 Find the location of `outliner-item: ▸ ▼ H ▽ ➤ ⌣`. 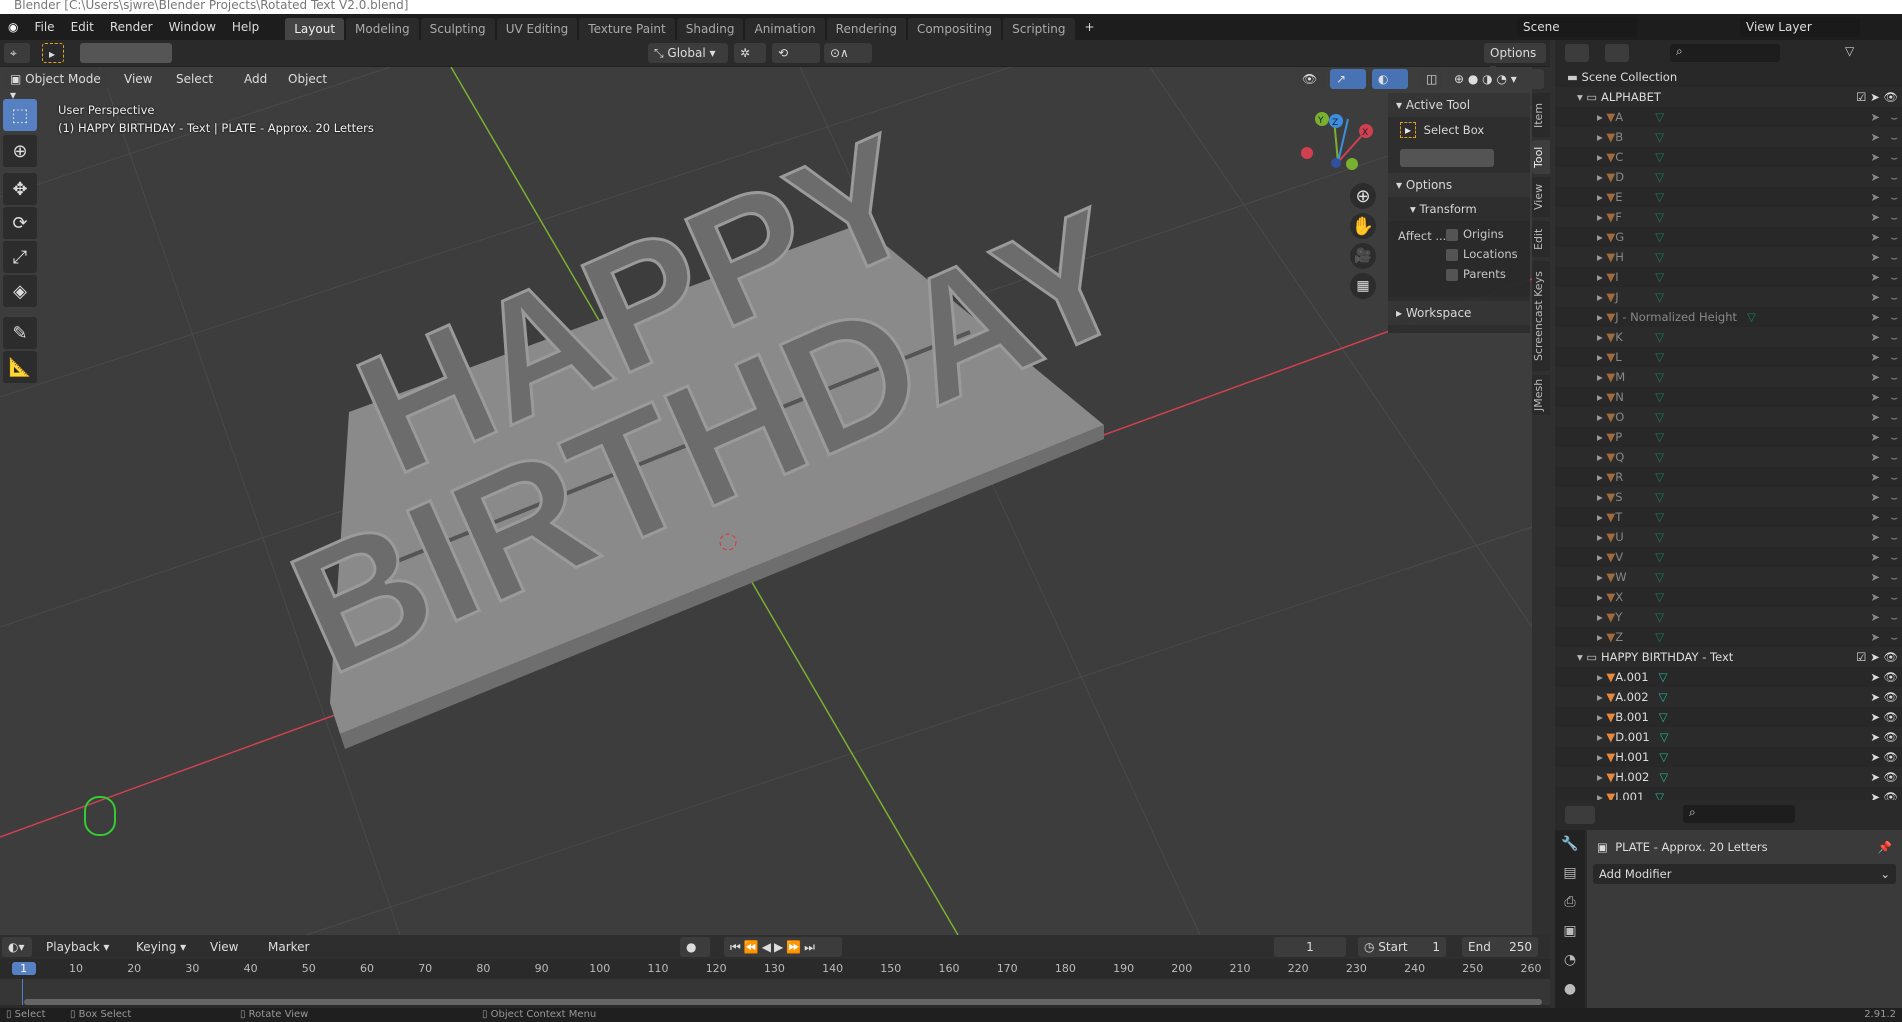

outliner-item: ▸ ▼ H ▽ ➤ ⌣ is located at coordinates (1728, 257).